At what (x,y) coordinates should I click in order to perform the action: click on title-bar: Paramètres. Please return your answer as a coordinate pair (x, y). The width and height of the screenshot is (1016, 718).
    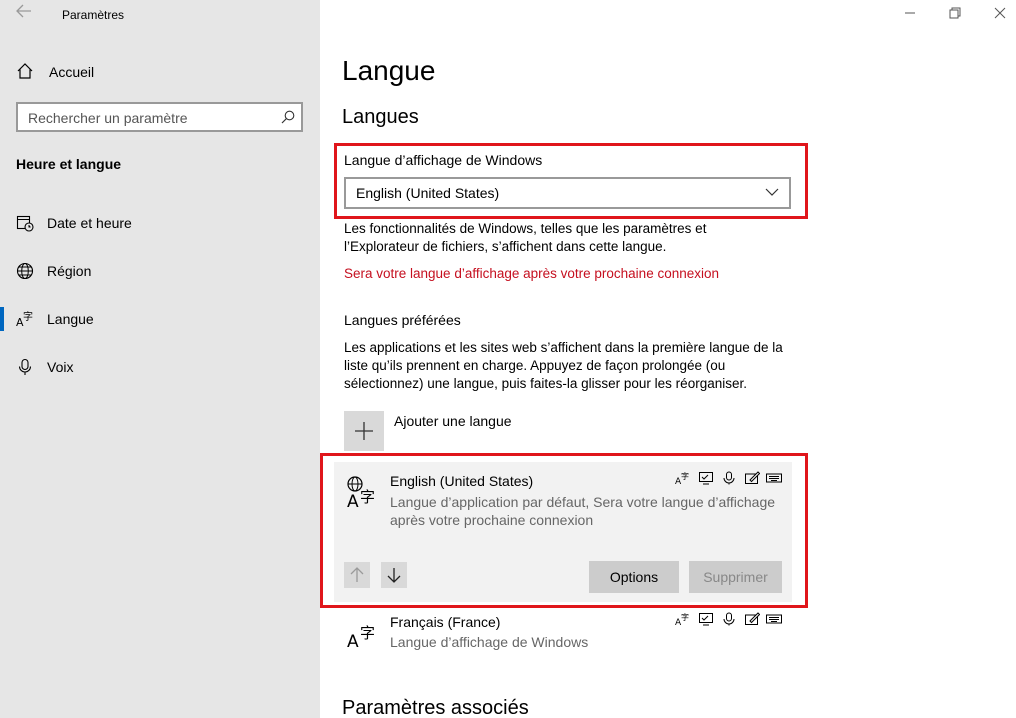
    Looking at the image, I should click on (160, 15).